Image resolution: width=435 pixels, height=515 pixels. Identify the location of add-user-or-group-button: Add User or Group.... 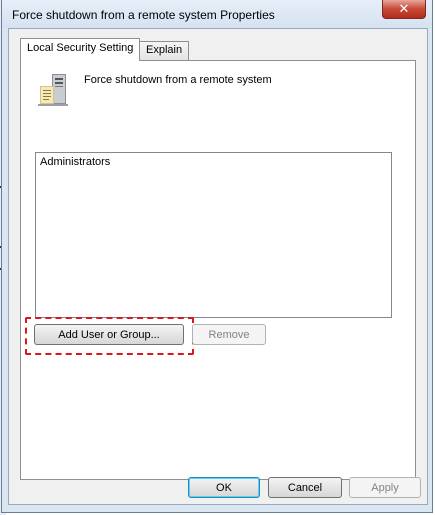
(109, 334).